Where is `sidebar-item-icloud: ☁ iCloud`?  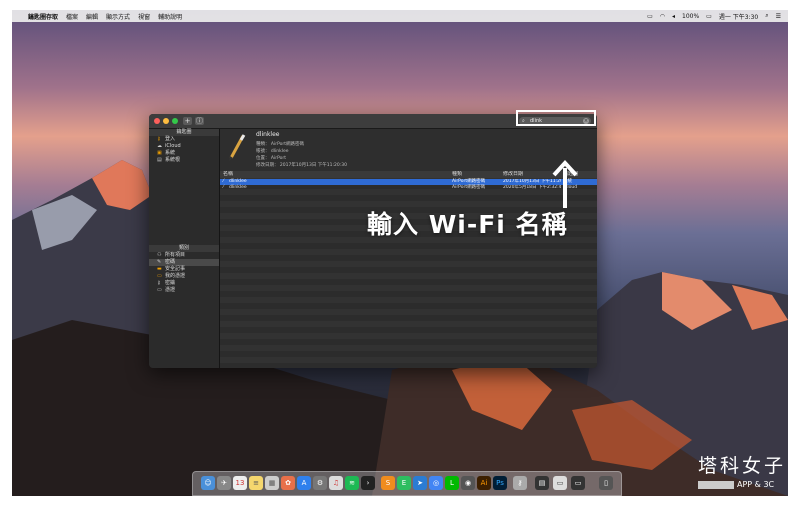 sidebar-item-icloud: ☁ iCloud is located at coordinates (184, 146).